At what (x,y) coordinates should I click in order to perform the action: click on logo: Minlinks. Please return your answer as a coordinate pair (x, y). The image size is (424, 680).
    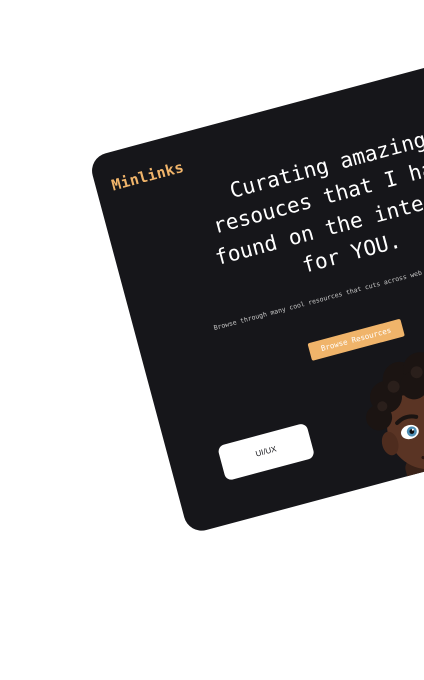
    Looking at the image, I should click on (148, 176).